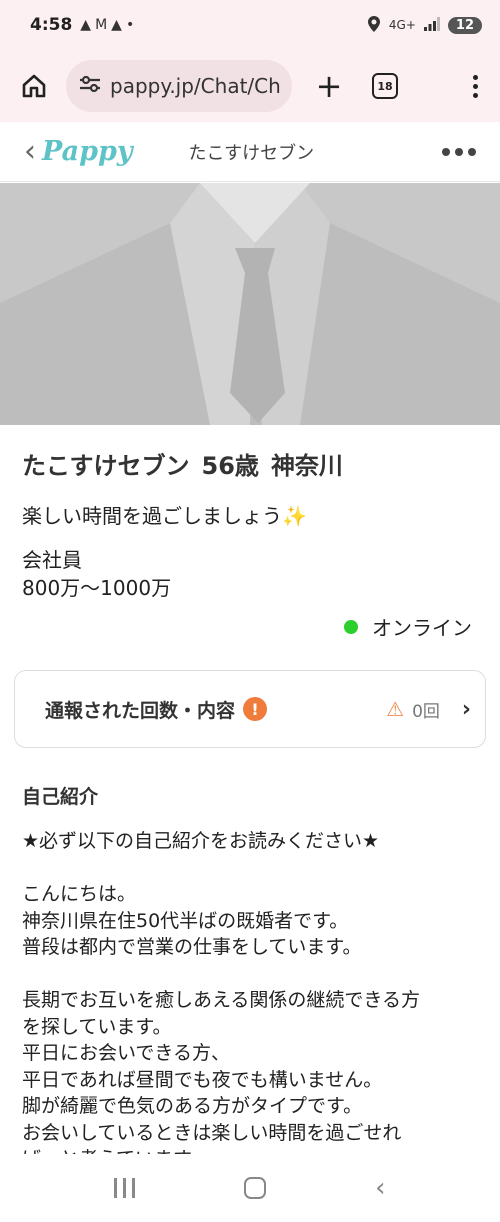 This screenshot has width=500, height=1222. I want to click on profile-age: 56歳, so click(230, 466).